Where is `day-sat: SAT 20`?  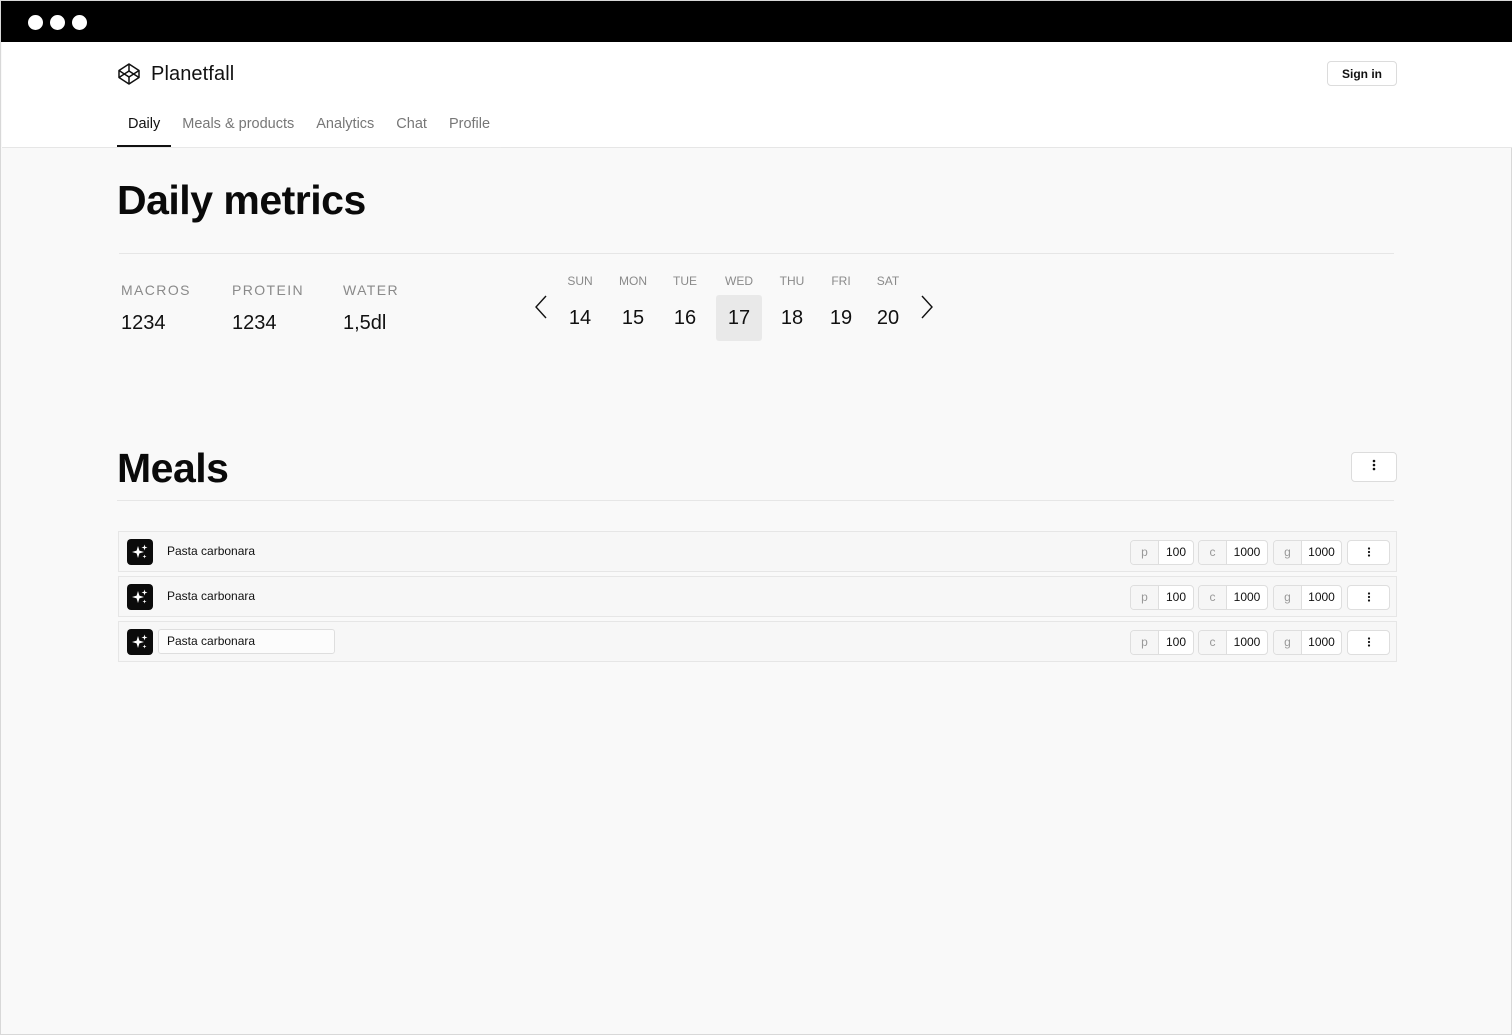
day-sat: SAT 20 is located at coordinates (888, 306).